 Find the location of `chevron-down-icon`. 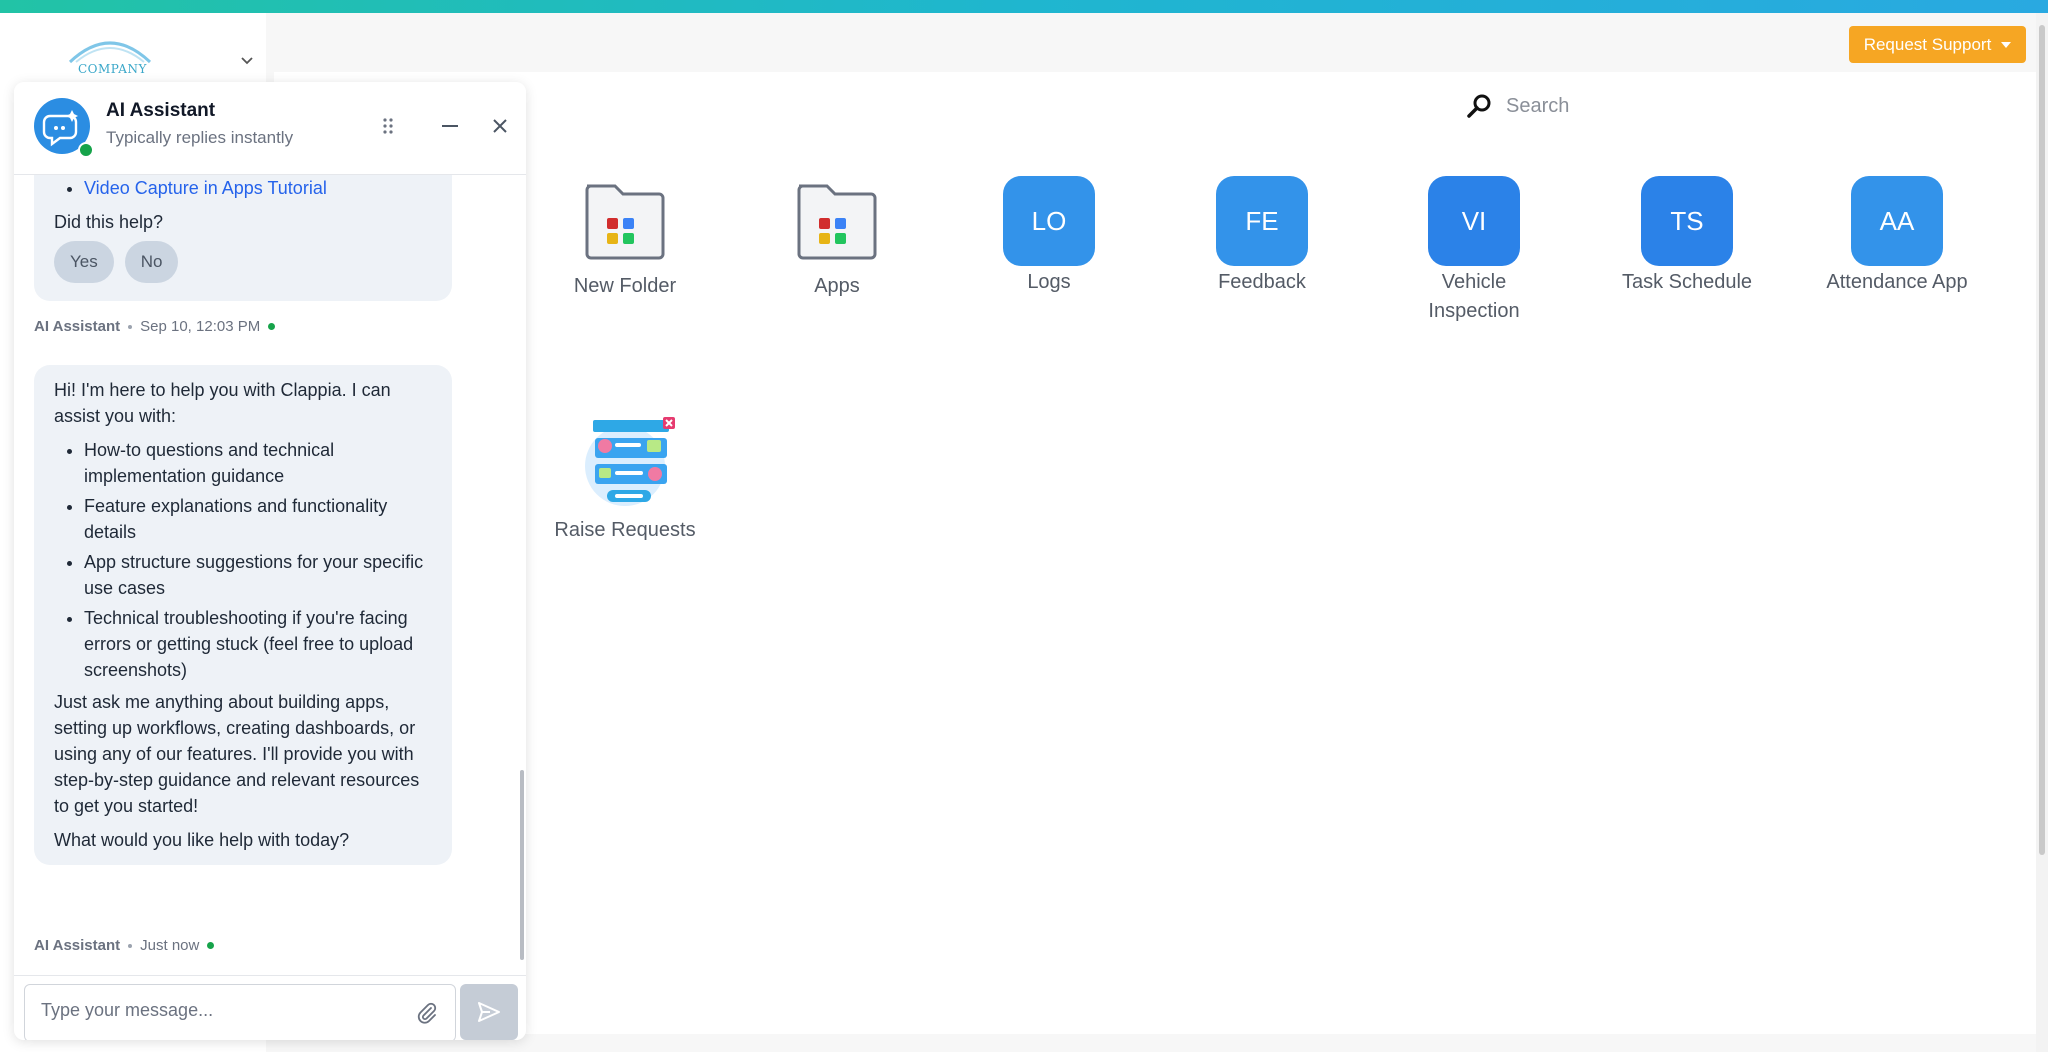

chevron-down-icon is located at coordinates (247, 61).